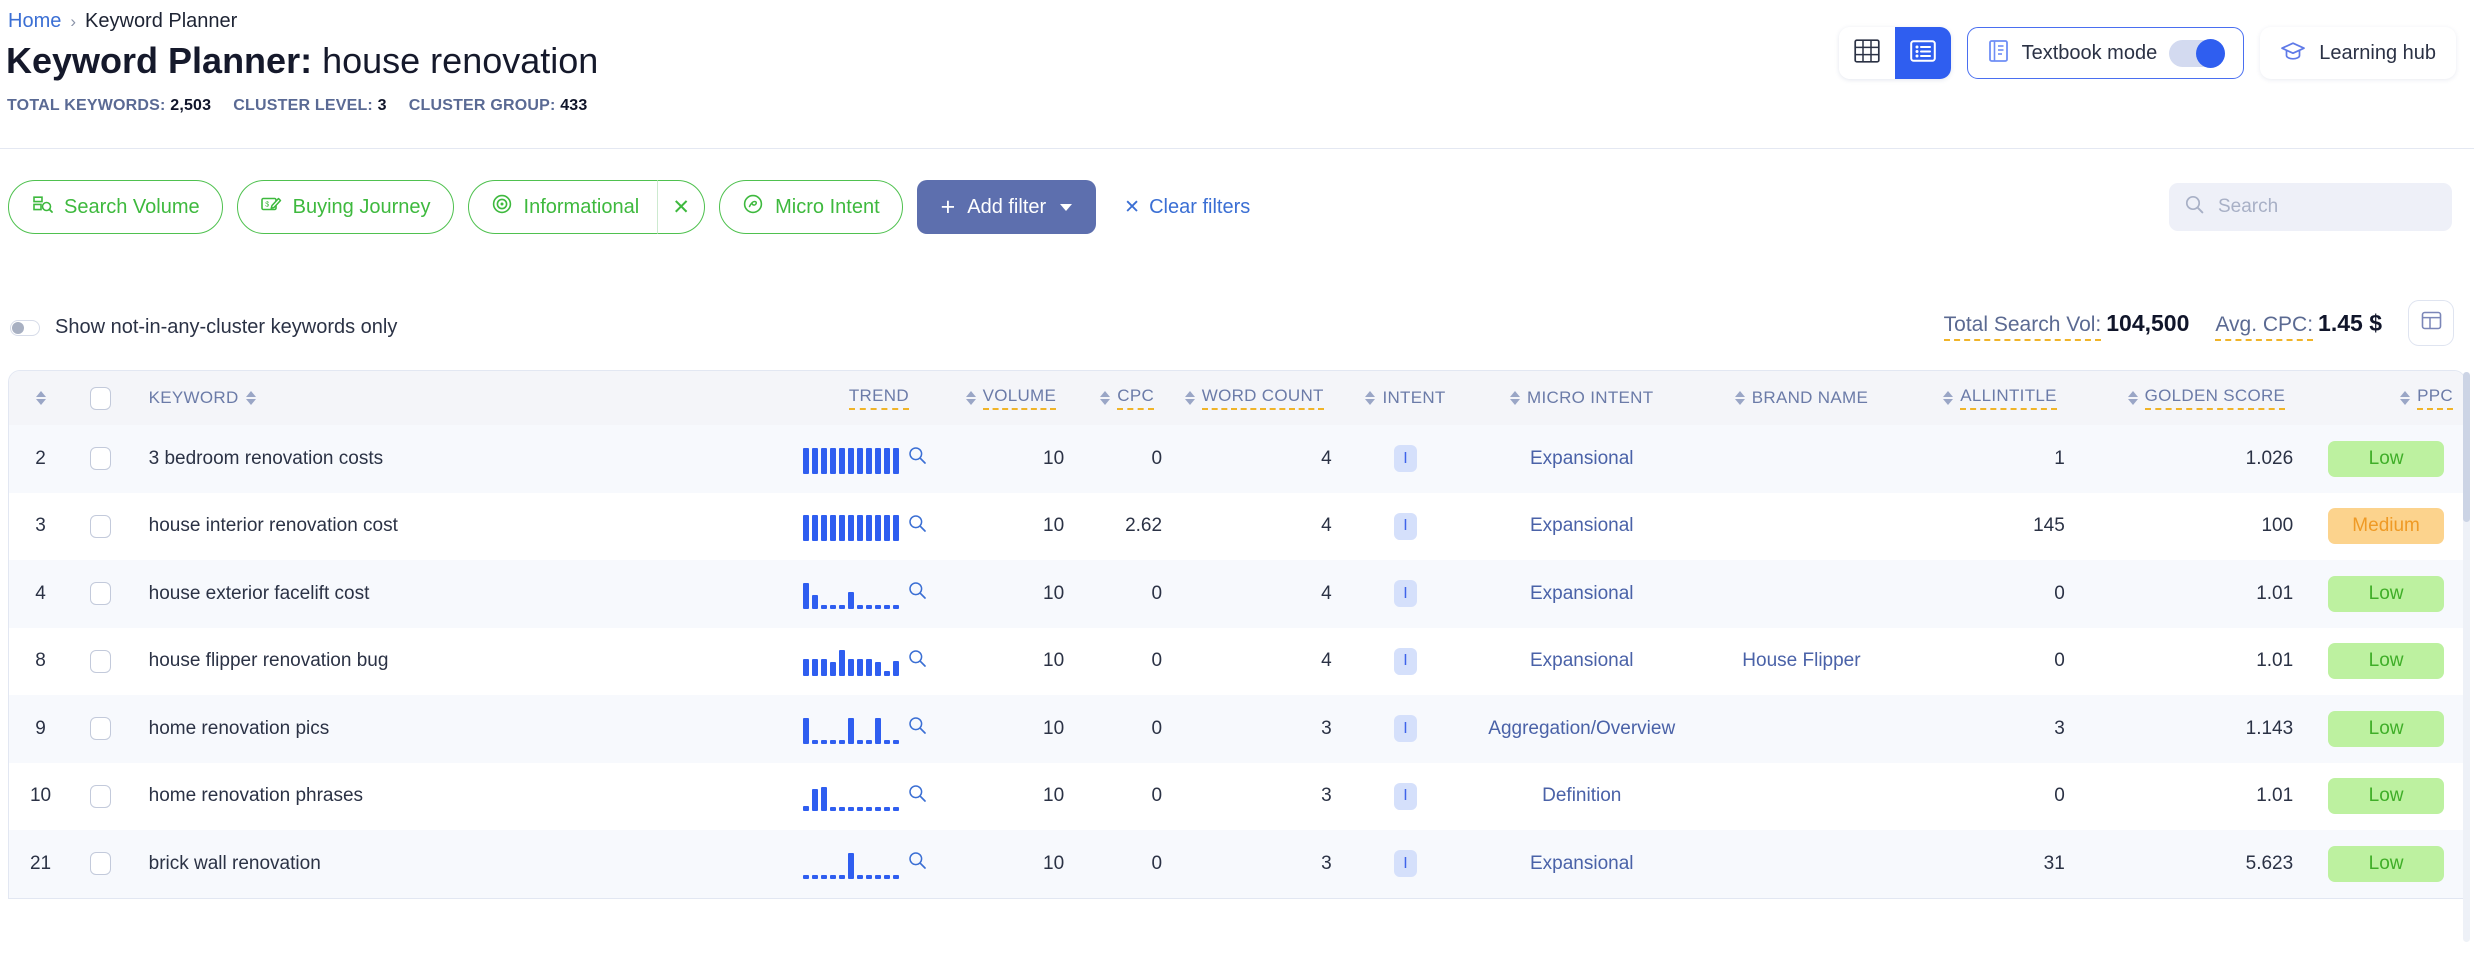 The height and width of the screenshot is (964, 2474). Describe the element at coordinates (25, 327) in the screenshot. I see `not-in-cluster-switch` at that location.